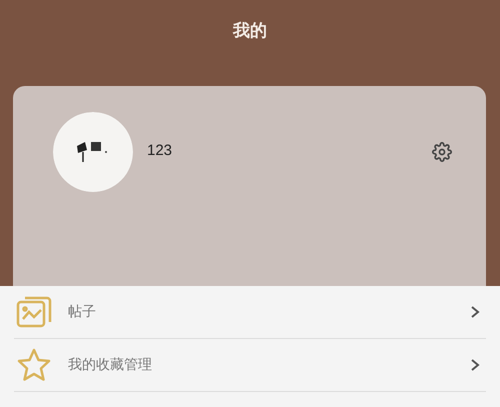 Image resolution: width=500 pixels, height=407 pixels. Describe the element at coordinates (250, 312) in the screenshot. I see `menu-item: 帖子` at that location.